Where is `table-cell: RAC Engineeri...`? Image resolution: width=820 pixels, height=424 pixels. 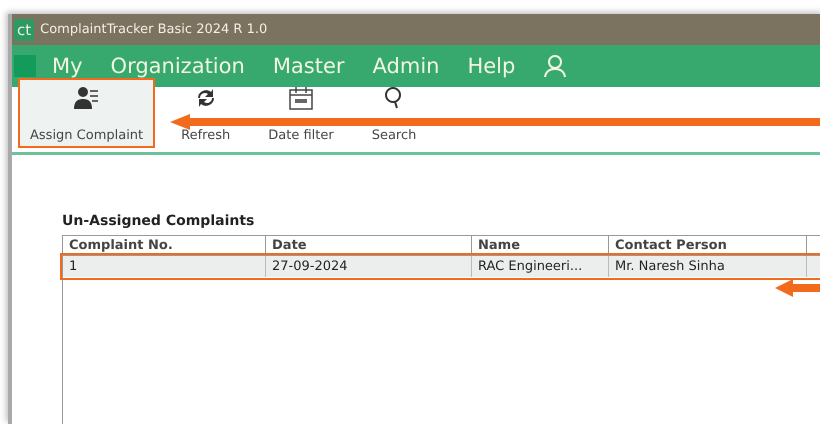 table-cell: RAC Engineeri... is located at coordinates (540, 266).